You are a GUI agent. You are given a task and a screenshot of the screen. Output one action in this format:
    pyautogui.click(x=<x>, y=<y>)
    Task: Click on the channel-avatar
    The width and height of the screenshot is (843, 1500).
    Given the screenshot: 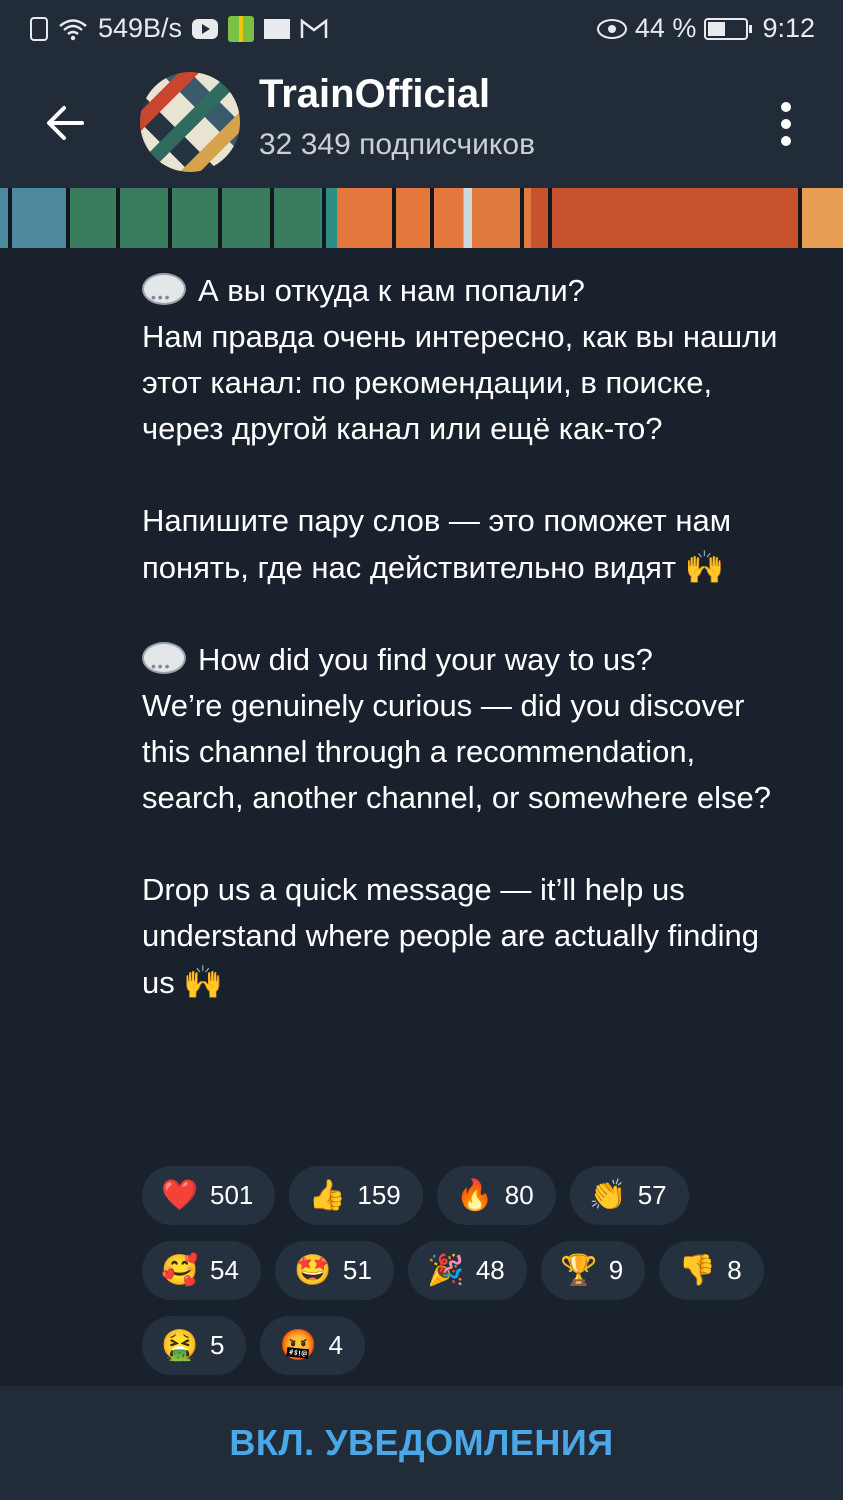 What is the action you would take?
    pyautogui.click(x=190, y=122)
    